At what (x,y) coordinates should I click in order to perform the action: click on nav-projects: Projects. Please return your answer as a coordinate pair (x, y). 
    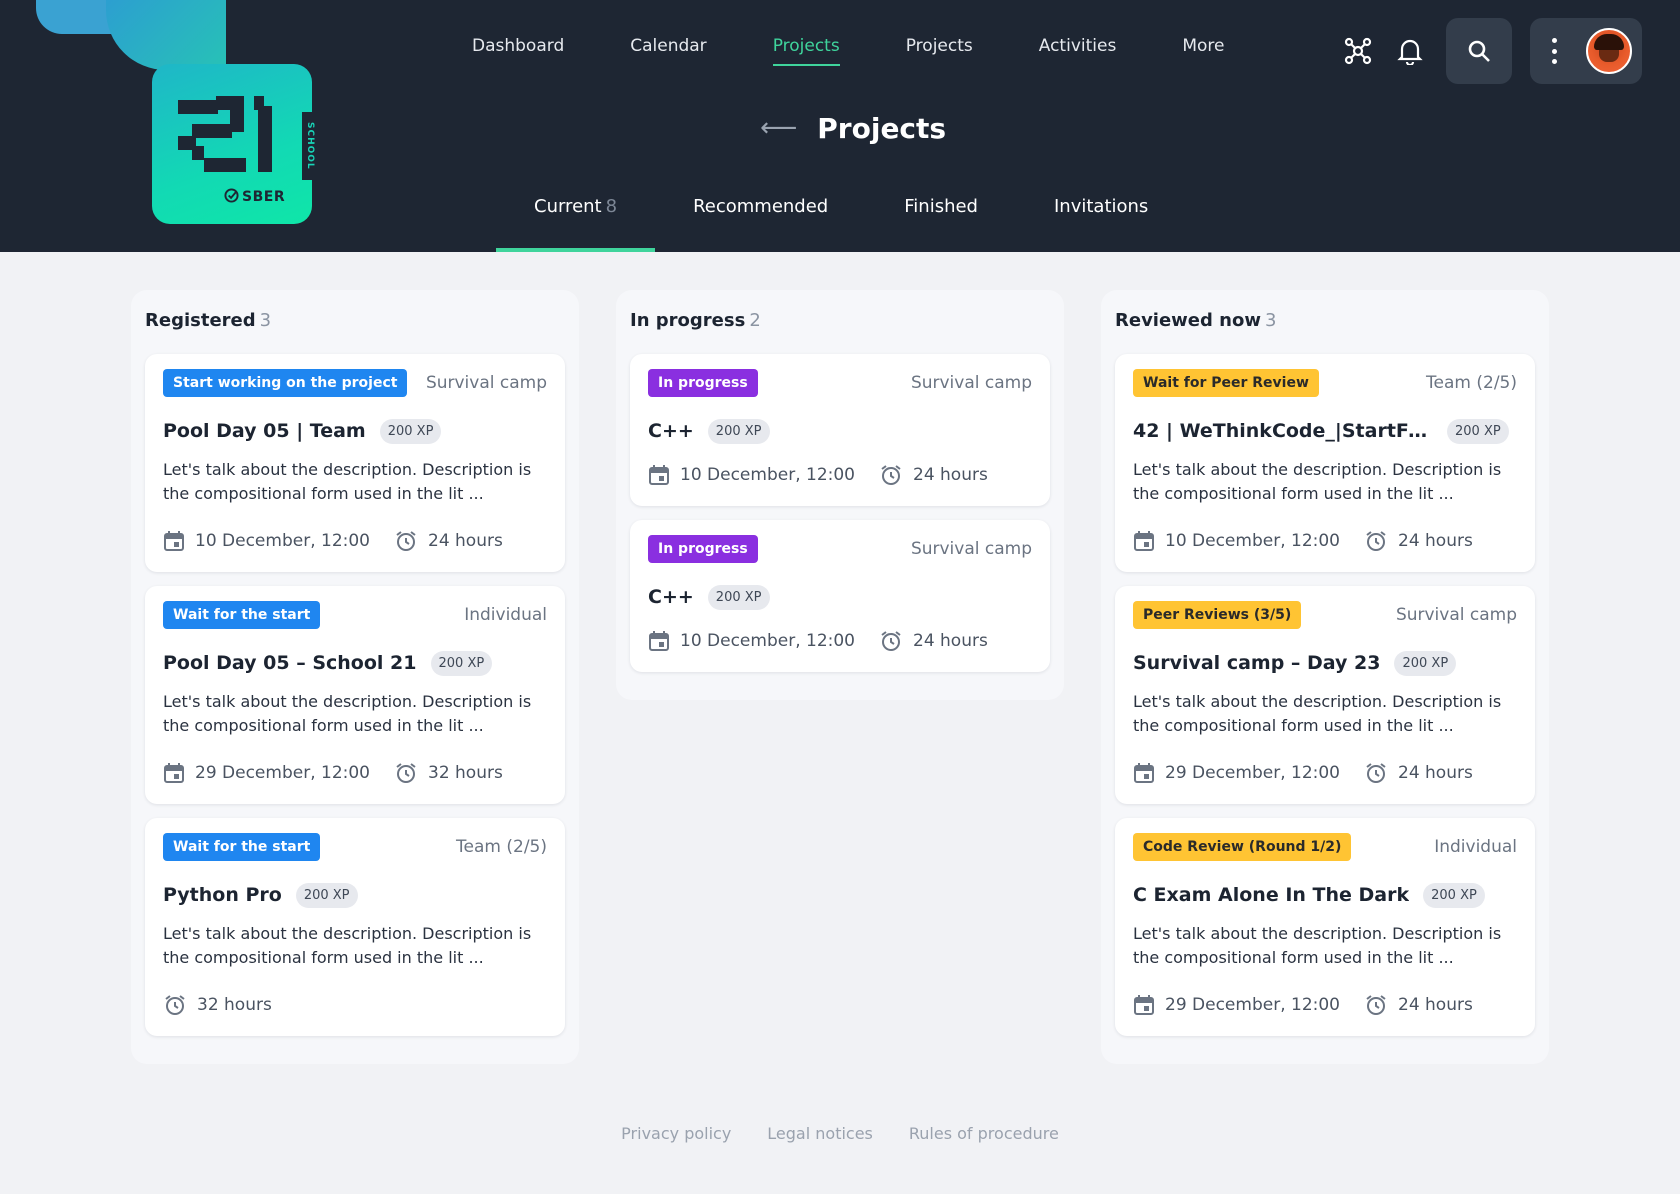
    Looking at the image, I should click on (939, 51).